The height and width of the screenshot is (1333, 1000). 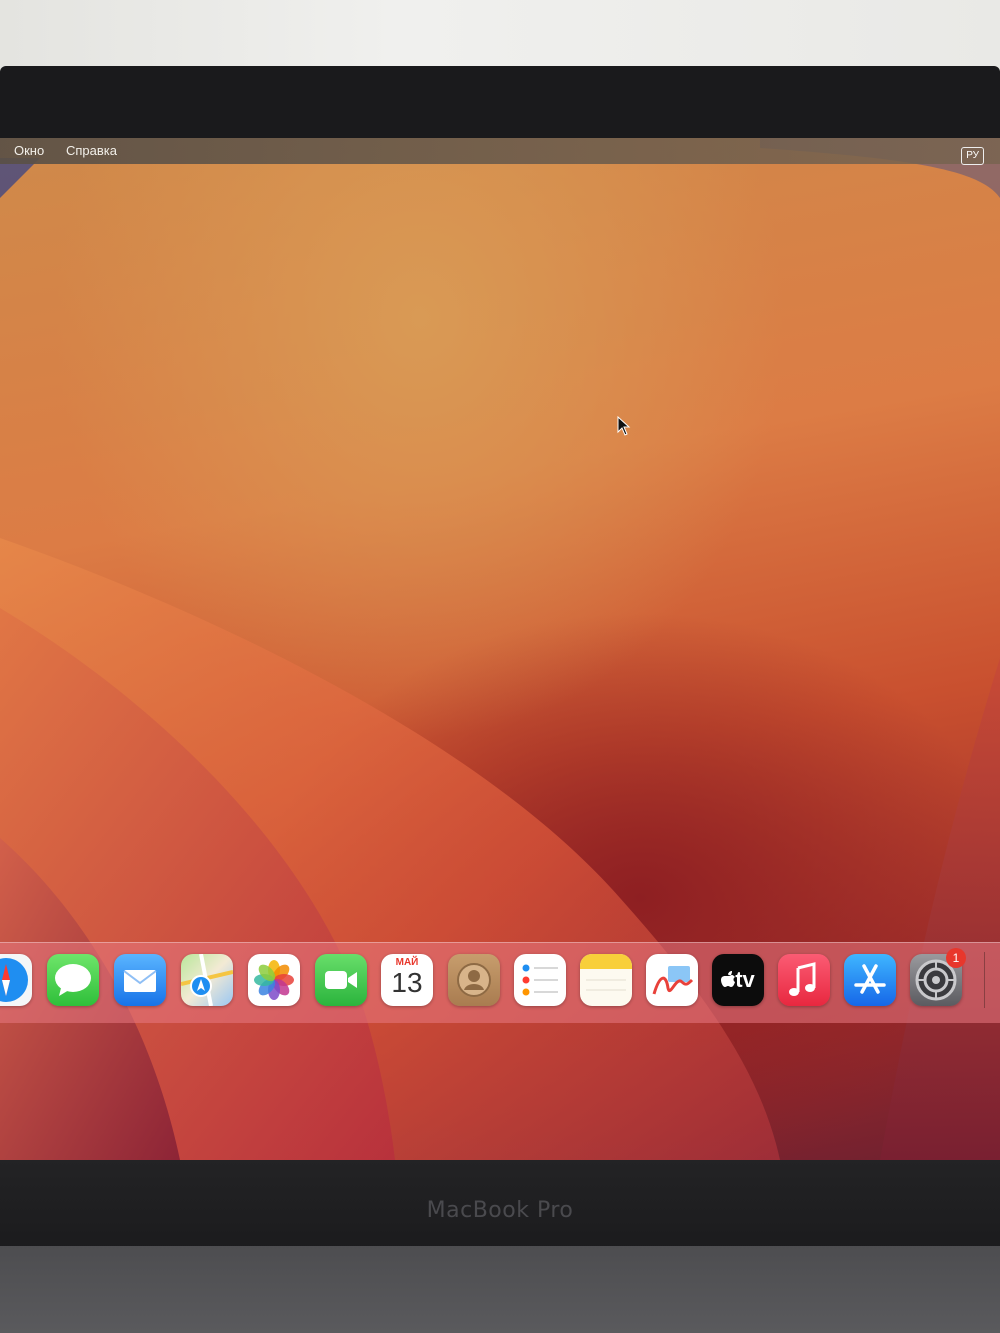 What do you see at coordinates (956, 958) in the screenshot?
I see `notification-badge: 1` at bounding box center [956, 958].